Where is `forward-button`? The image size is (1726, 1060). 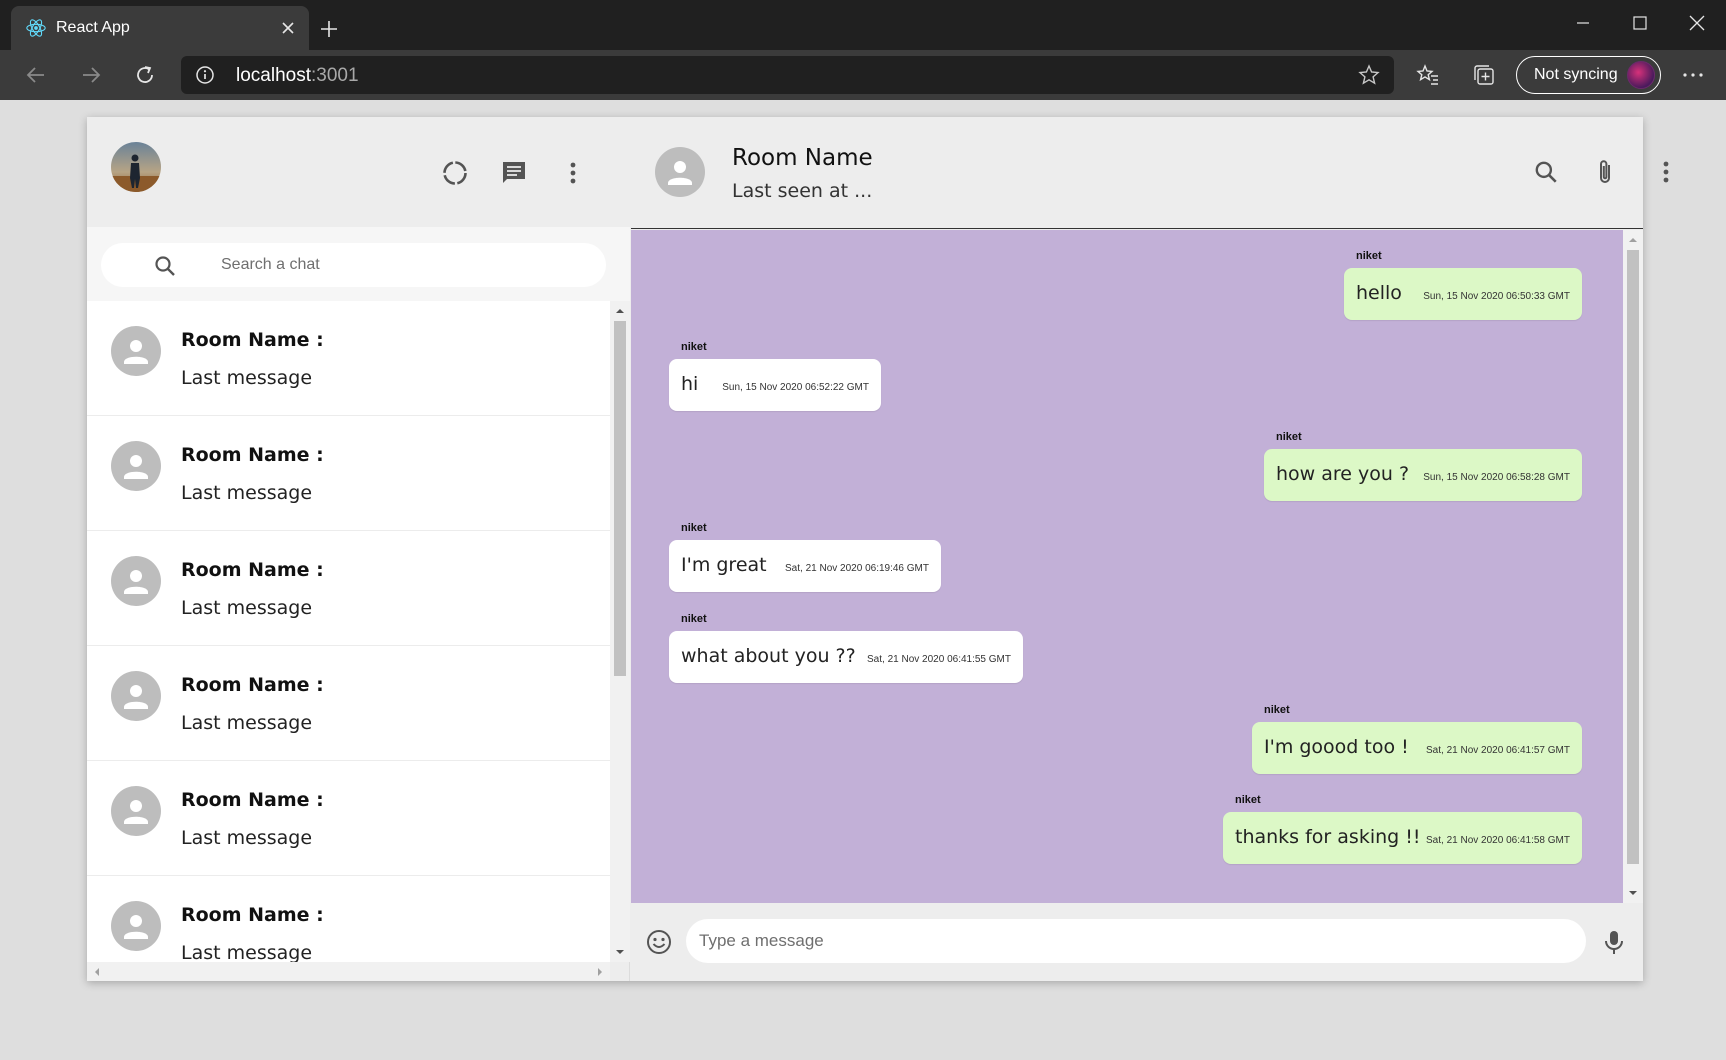 forward-button is located at coordinates (91, 75).